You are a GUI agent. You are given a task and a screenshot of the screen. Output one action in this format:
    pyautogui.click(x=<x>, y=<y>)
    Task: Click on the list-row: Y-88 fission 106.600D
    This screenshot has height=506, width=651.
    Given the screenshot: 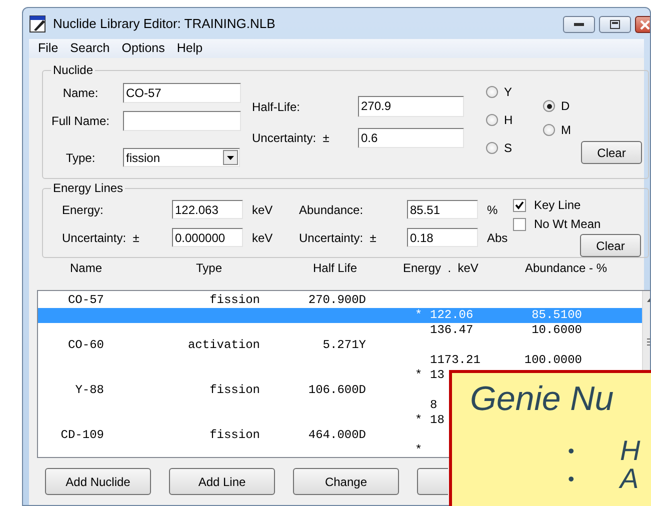 What is the action you would take?
    pyautogui.click(x=202, y=390)
    